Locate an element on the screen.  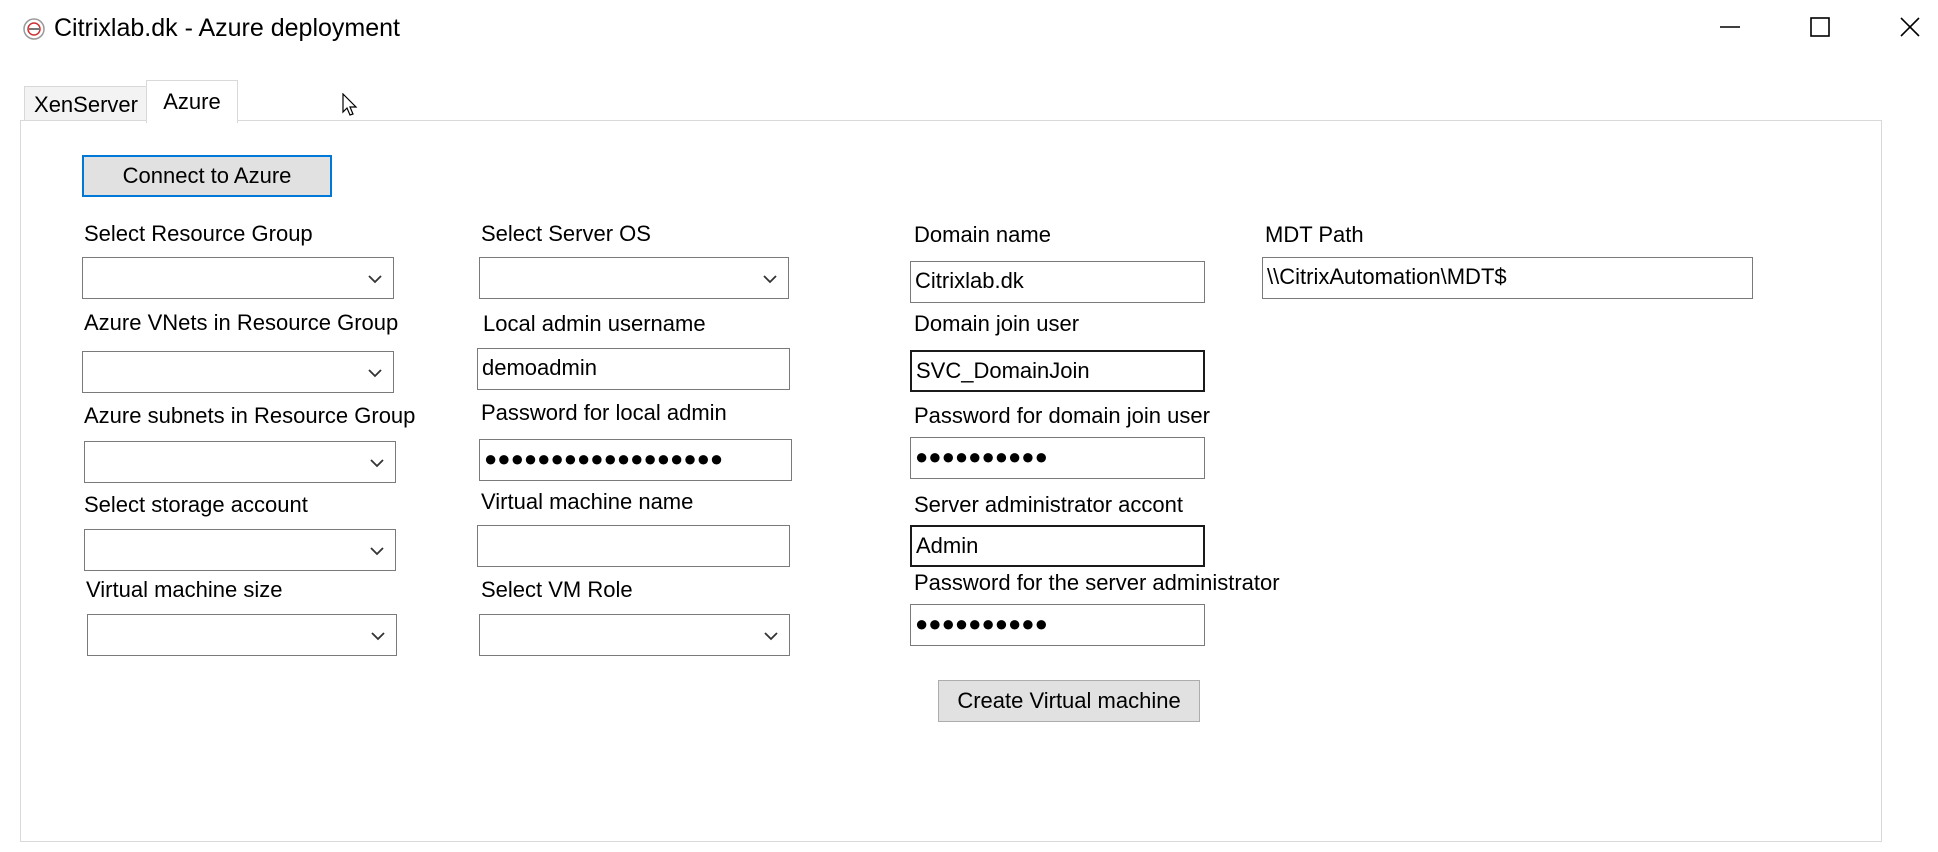
connect-to-azure-button: Connect to Azure is located at coordinates (207, 176).